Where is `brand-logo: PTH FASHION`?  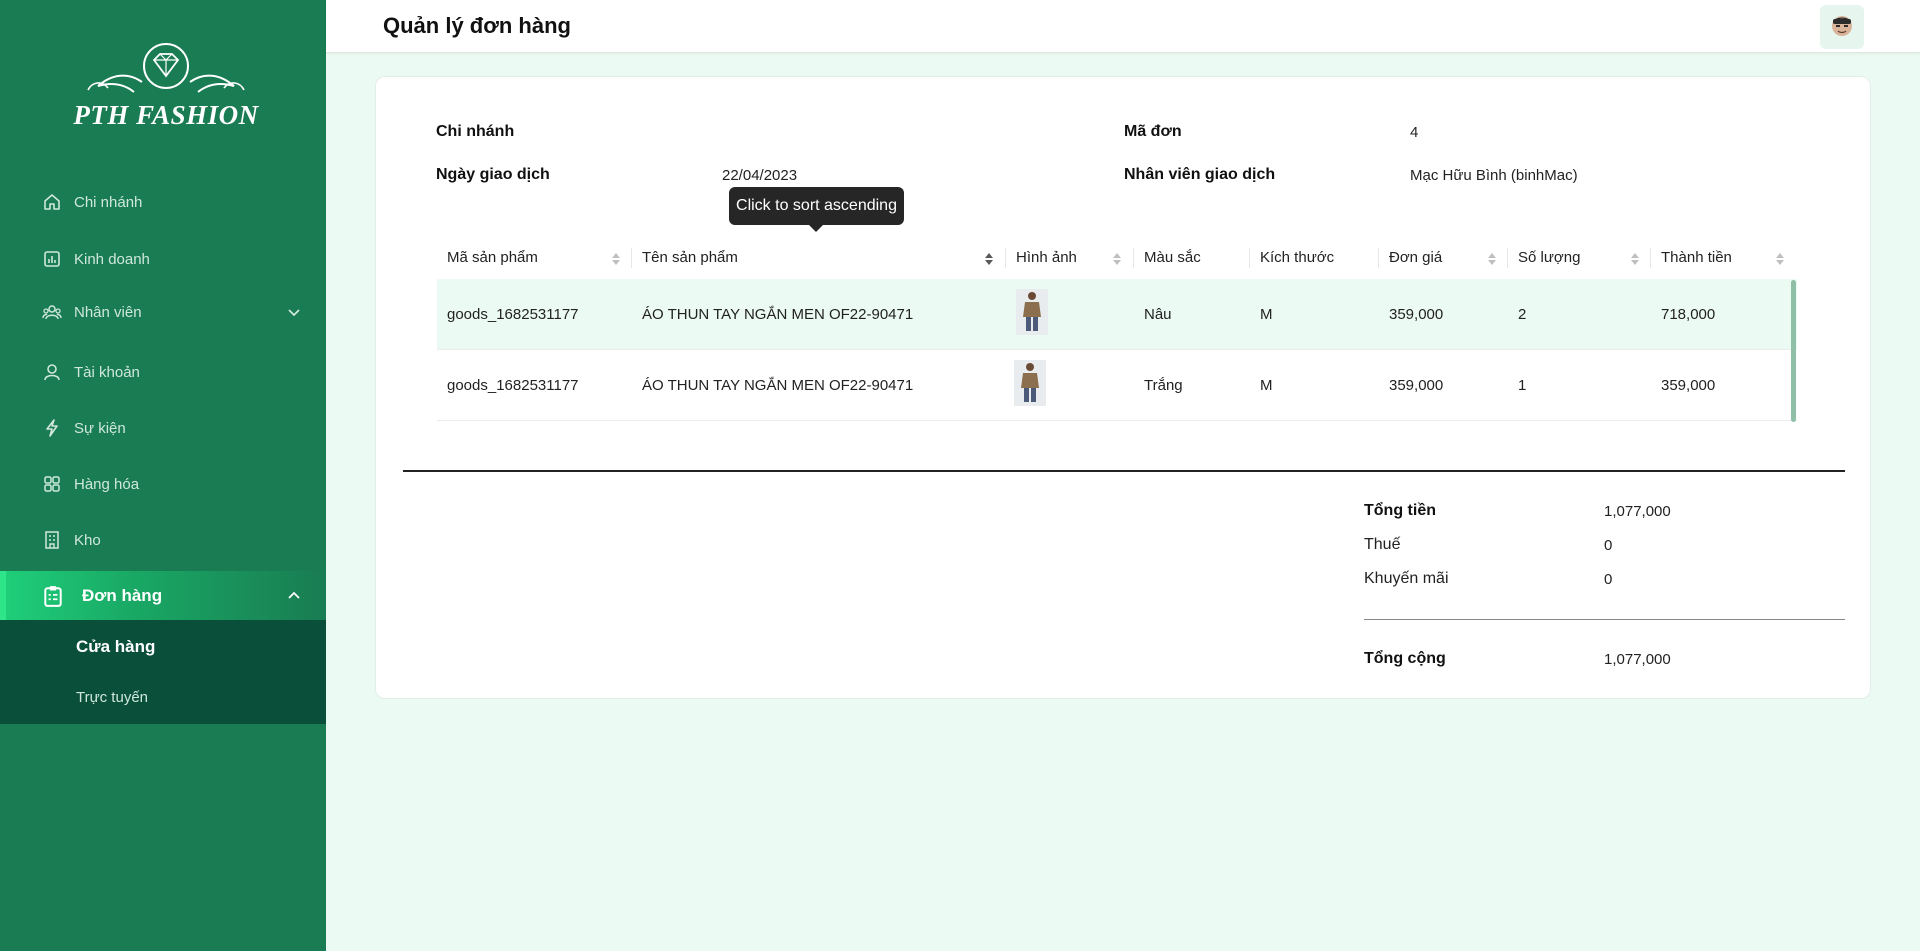 brand-logo: PTH FASHION is located at coordinates (166, 88).